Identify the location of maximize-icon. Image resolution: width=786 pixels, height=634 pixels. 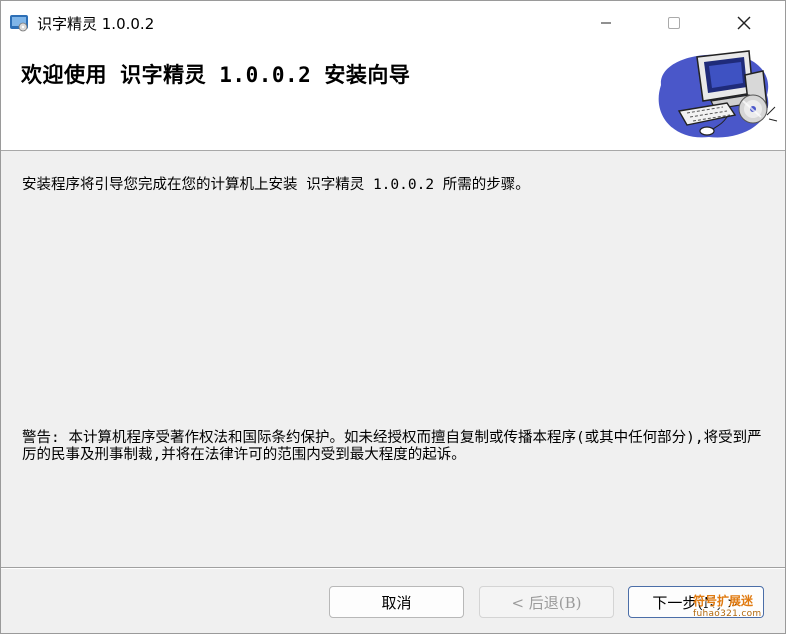
(674, 23).